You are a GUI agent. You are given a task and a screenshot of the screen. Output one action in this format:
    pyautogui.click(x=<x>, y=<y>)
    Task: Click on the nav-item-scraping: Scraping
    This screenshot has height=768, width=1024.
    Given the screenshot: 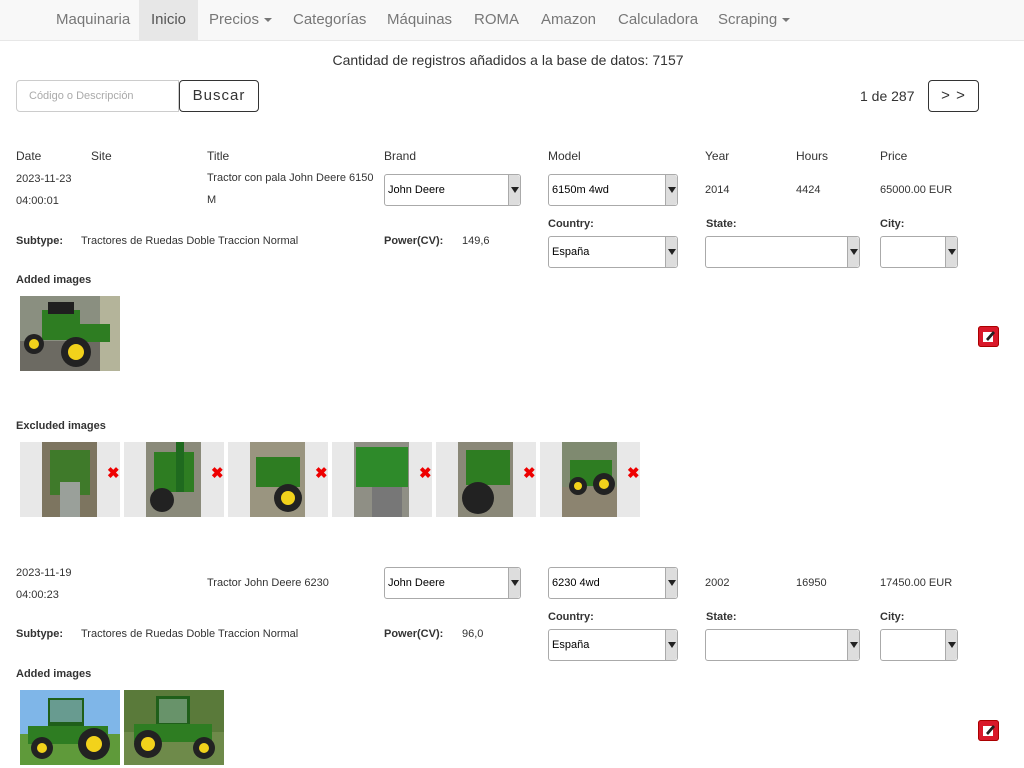 What is the action you would take?
    pyautogui.click(x=754, y=20)
    